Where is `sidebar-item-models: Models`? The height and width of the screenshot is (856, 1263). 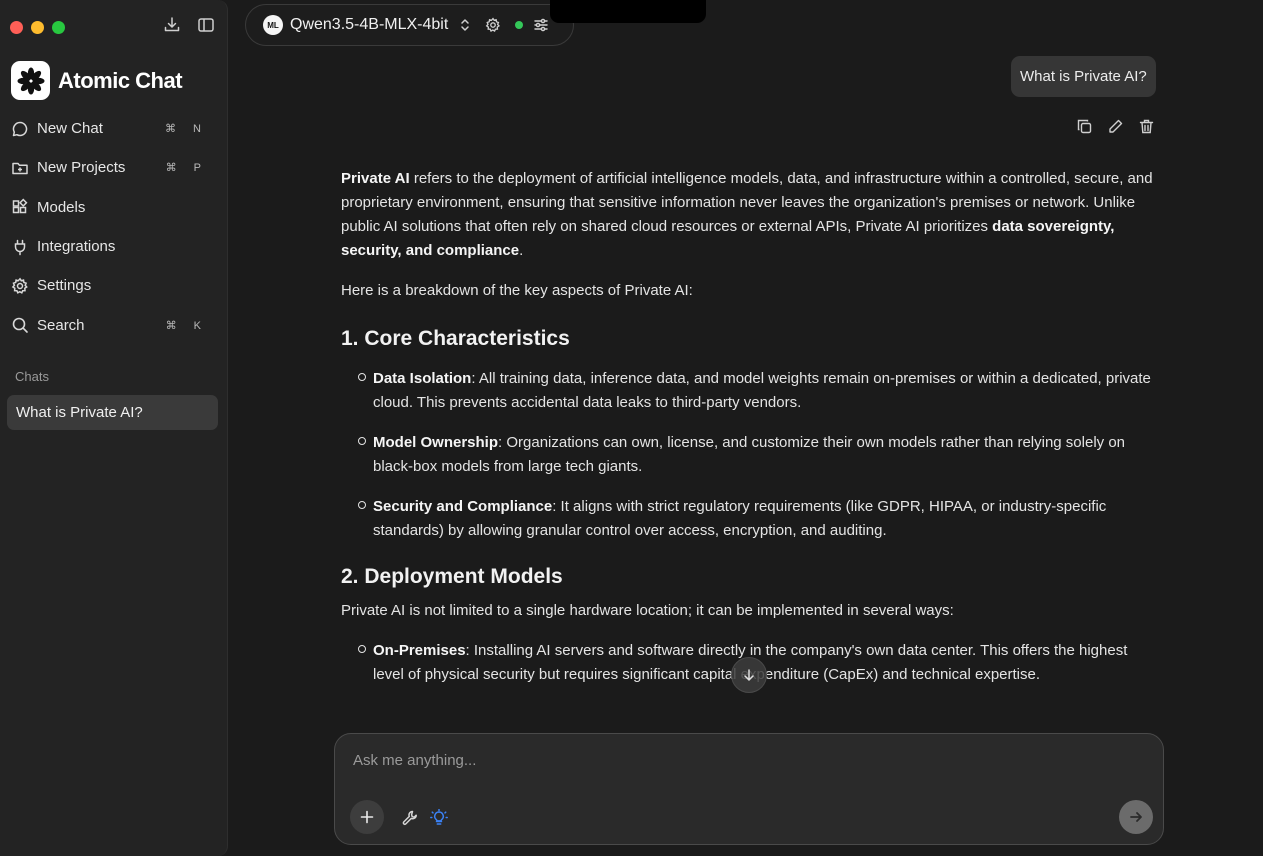 sidebar-item-models: Models is located at coordinates (114, 207).